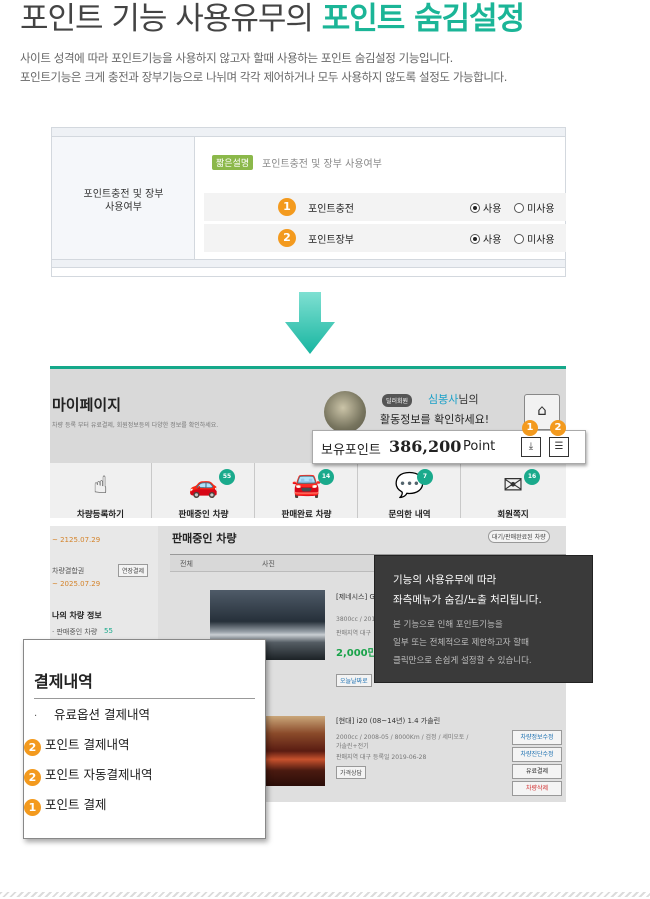 Image resolution: width=650 pixels, height=899 pixels. I want to click on bottom-divider, so click(325, 894).